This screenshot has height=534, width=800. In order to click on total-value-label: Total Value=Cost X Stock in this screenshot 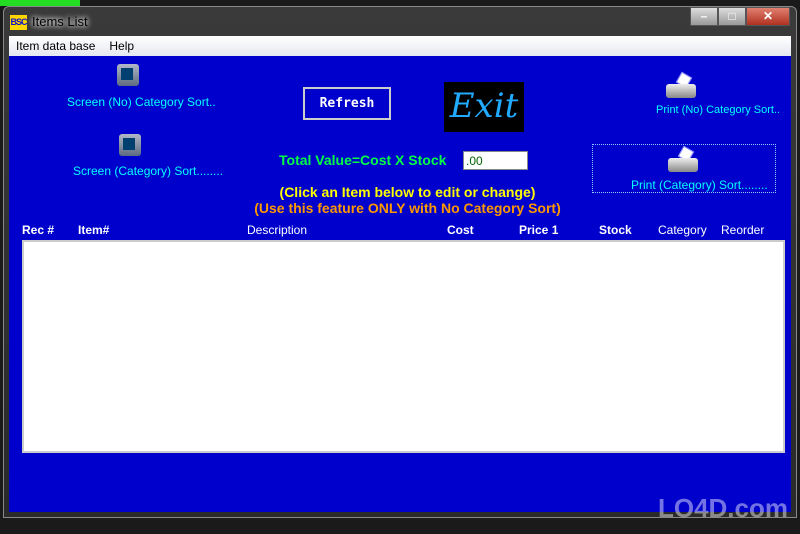, I will do `click(363, 160)`.